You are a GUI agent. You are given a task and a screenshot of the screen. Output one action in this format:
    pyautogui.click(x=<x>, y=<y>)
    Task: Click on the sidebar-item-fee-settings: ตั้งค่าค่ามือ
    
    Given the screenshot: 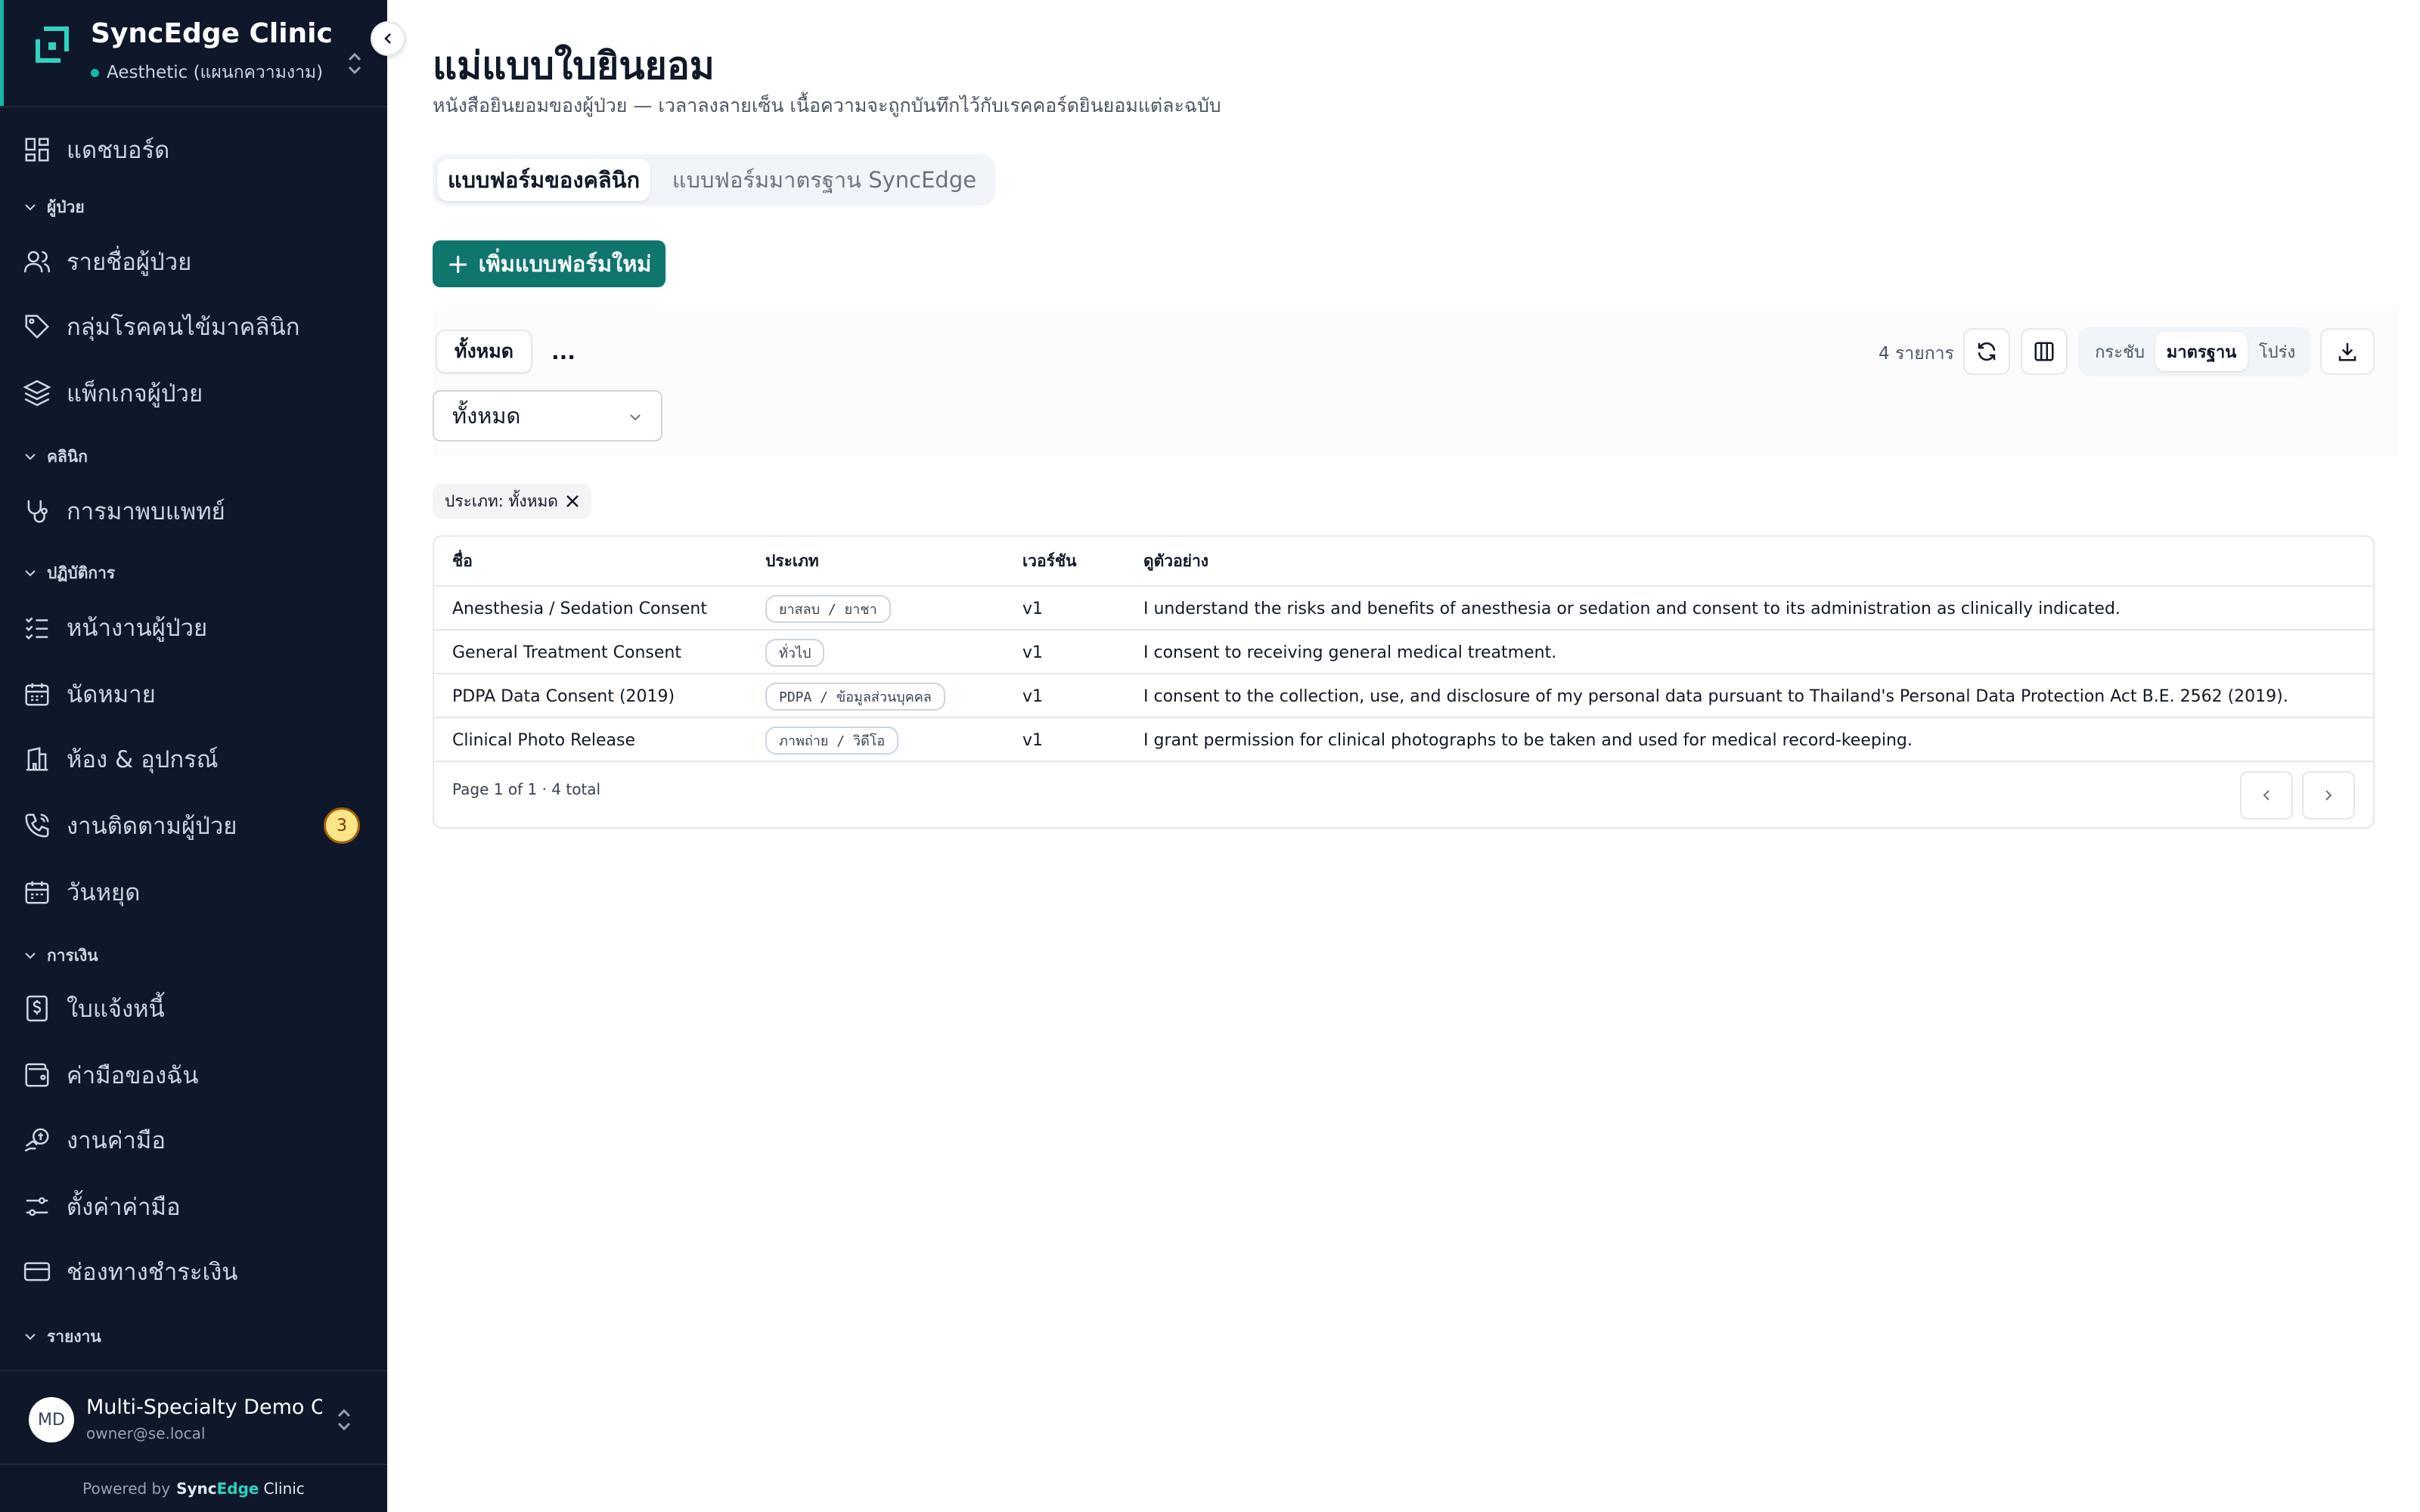 What is the action you would take?
    pyautogui.click(x=102, y=1206)
    